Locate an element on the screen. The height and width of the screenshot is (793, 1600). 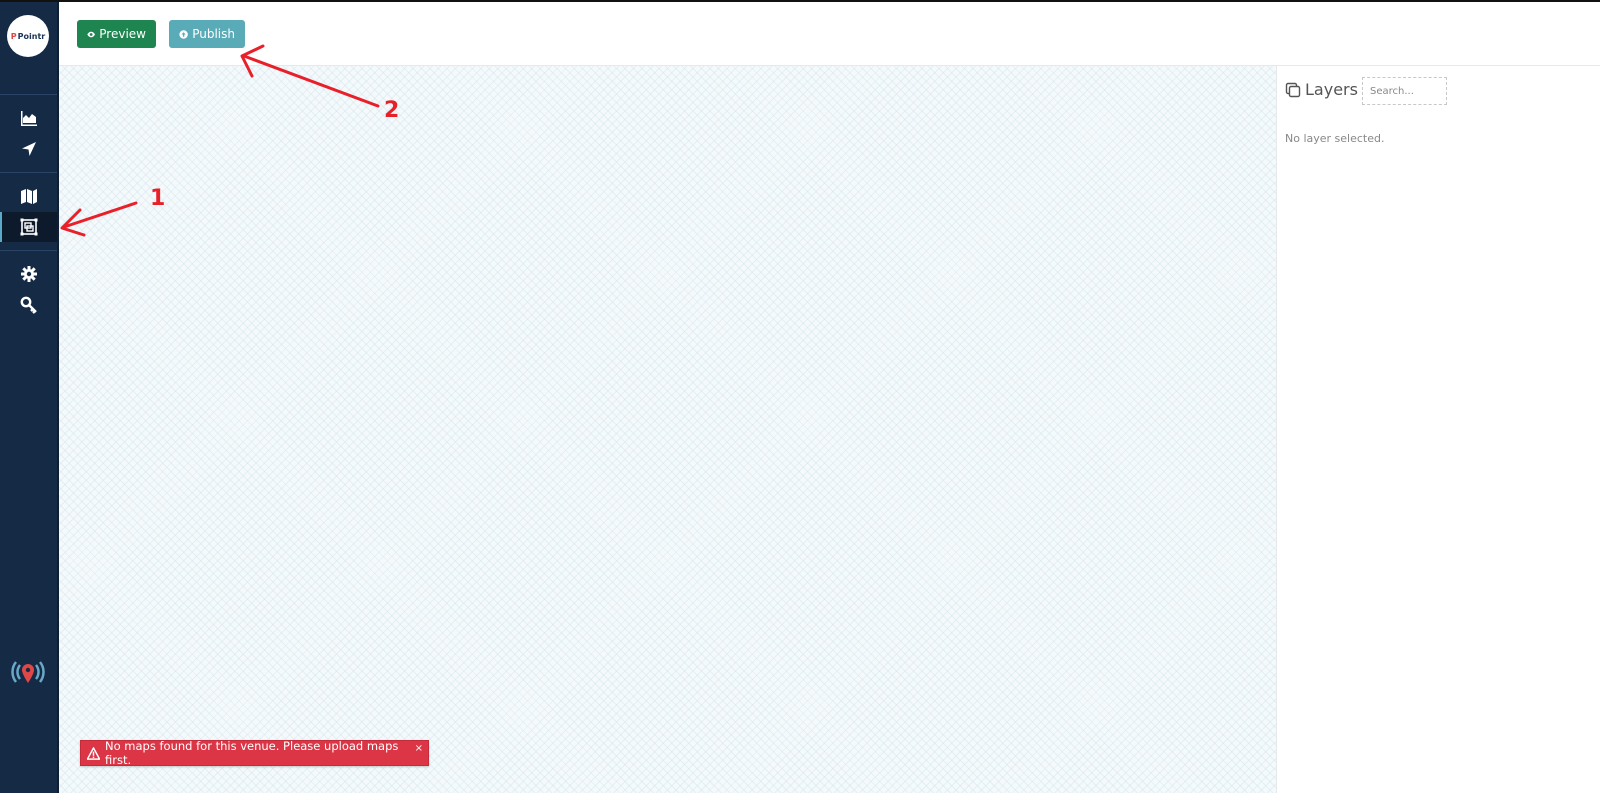
preview-button: Preview is located at coordinates (116, 34).